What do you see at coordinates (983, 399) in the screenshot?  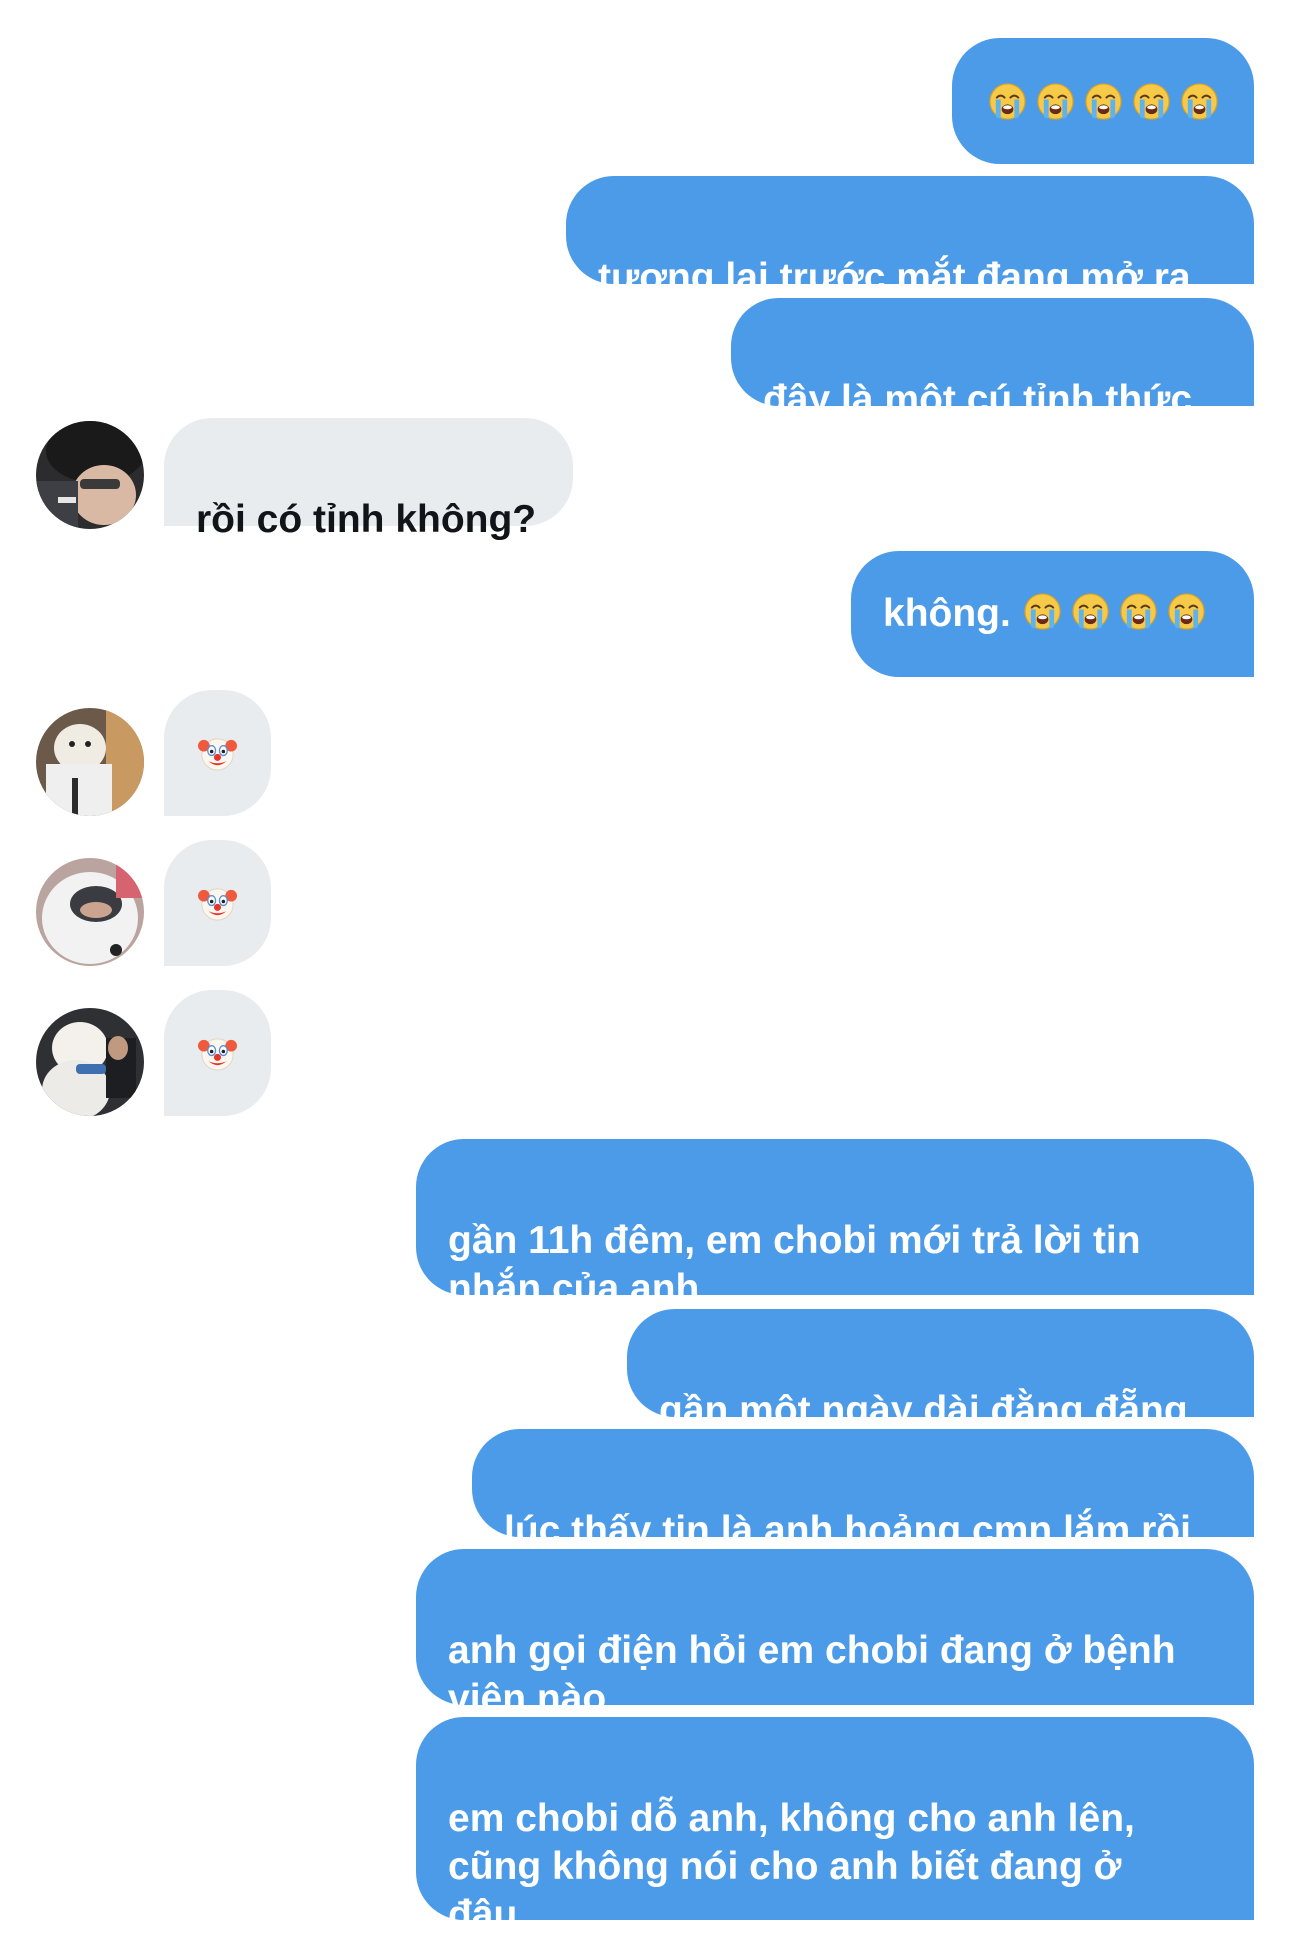 I see `message-text: đây là một cú tỉnh thức.` at bounding box center [983, 399].